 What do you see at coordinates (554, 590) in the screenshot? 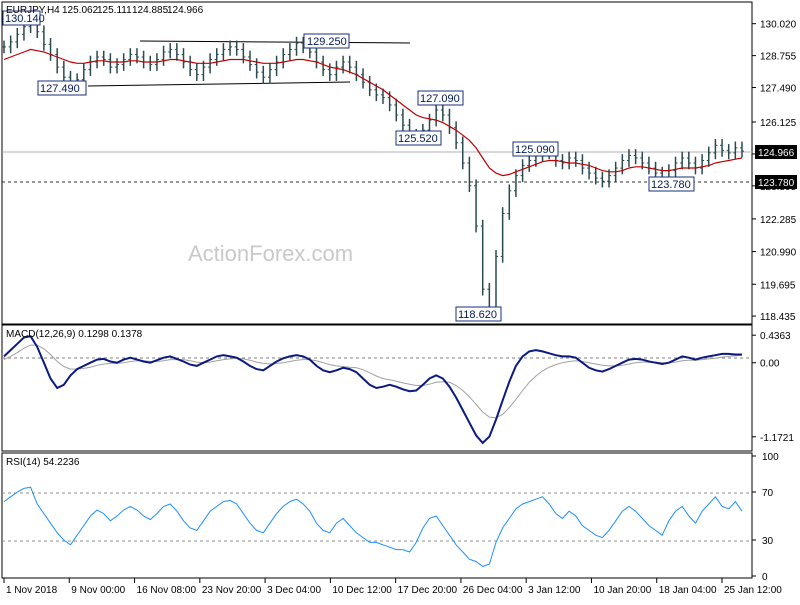
I see `time-tick-label: 3 Jan 12:00` at bounding box center [554, 590].